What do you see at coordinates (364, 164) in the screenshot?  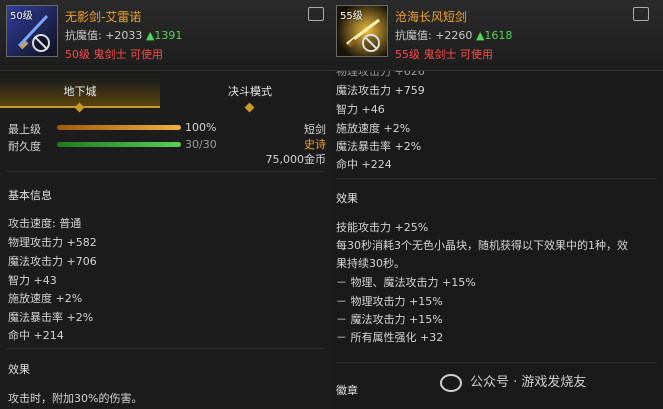 I see `stat-line: 命中 +224` at bounding box center [364, 164].